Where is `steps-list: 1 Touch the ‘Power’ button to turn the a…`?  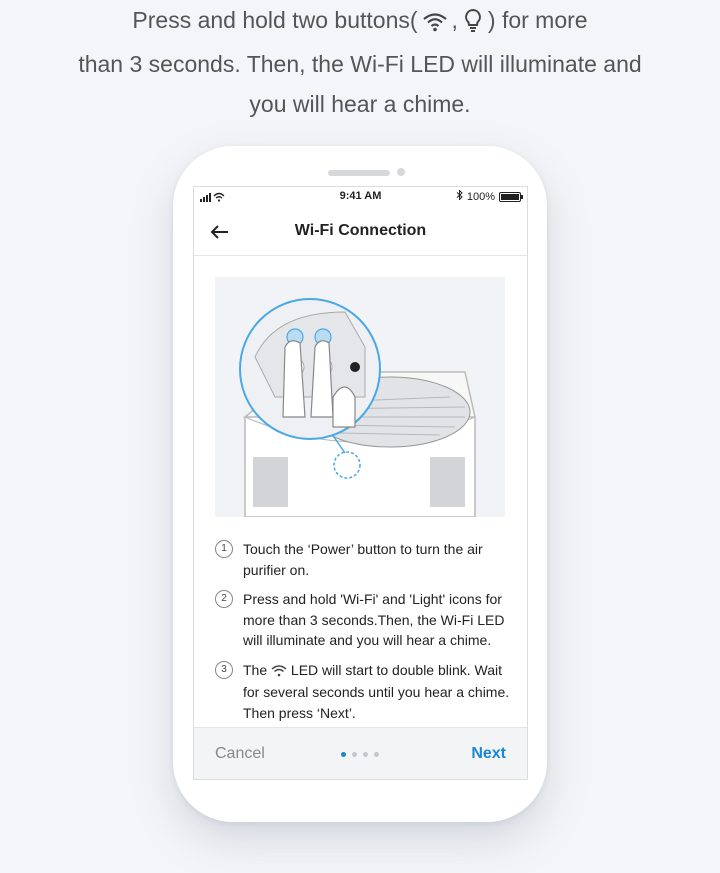 steps-list: 1 Touch the ‘Power’ button to turn the a… is located at coordinates (365, 635).